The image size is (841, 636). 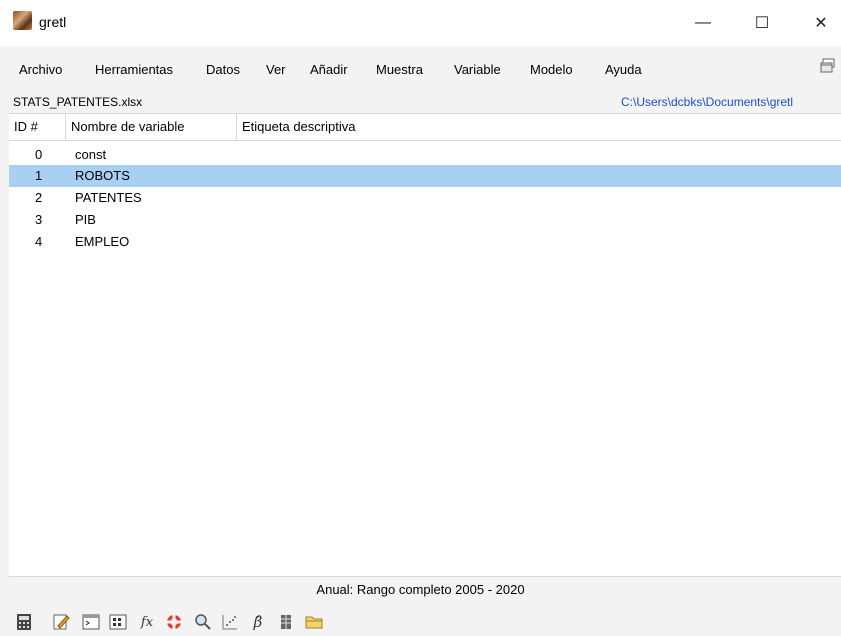 What do you see at coordinates (762, 23) in the screenshot?
I see `maximize-button: ☐` at bounding box center [762, 23].